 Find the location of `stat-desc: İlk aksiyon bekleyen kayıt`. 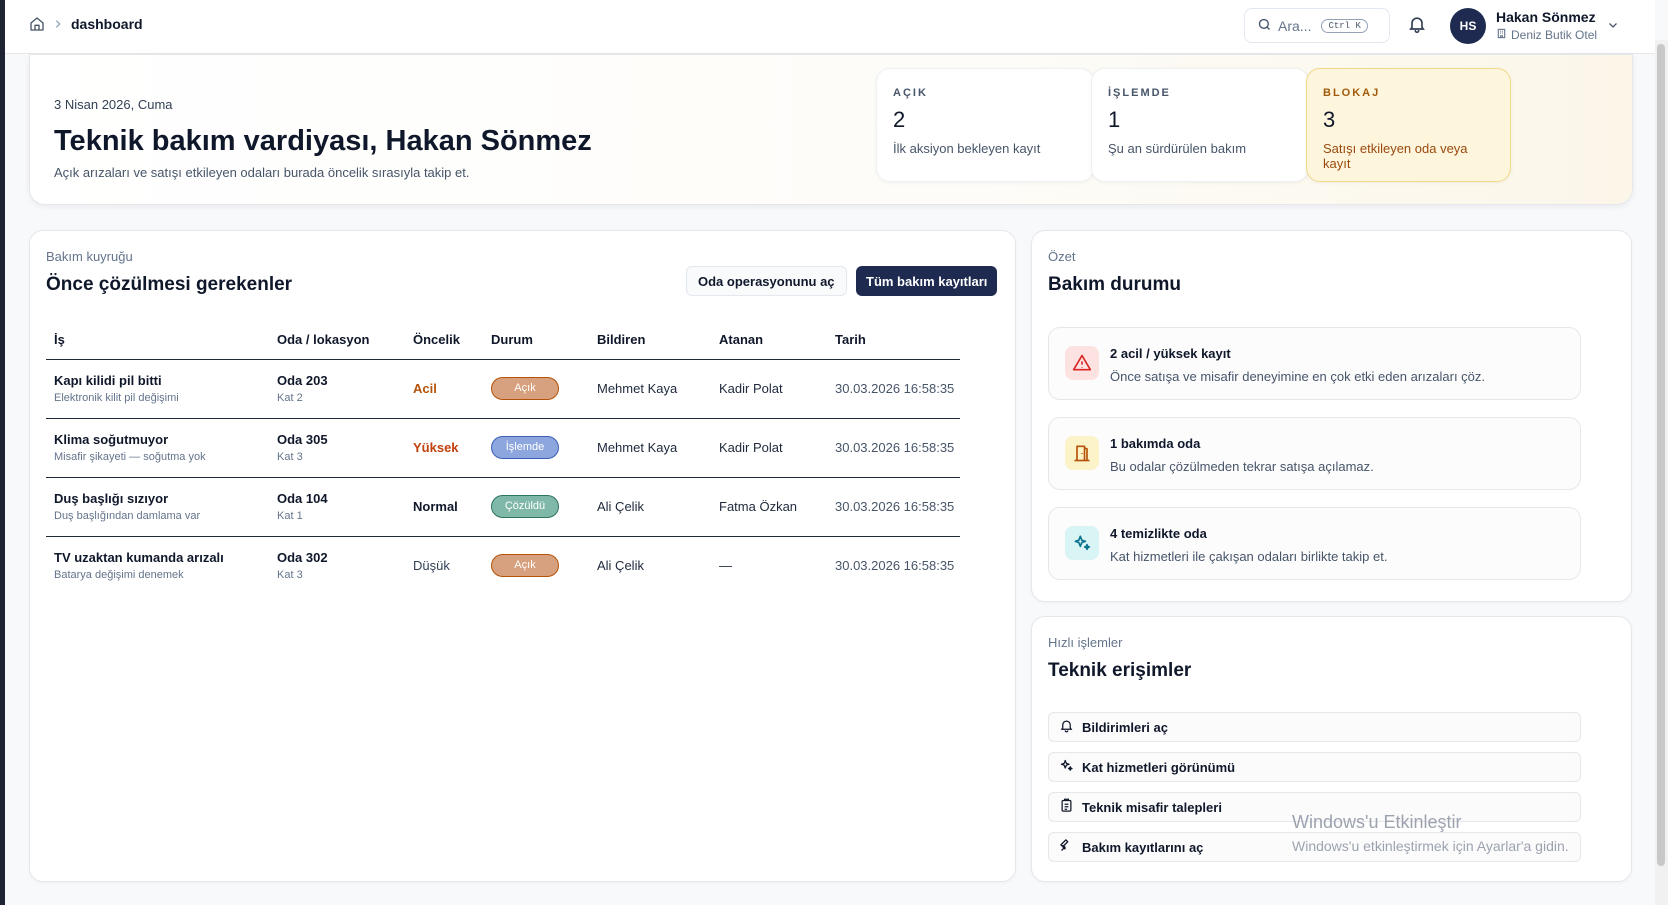

stat-desc: İlk aksiyon bekleyen kayıt is located at coordinates (967, 148).